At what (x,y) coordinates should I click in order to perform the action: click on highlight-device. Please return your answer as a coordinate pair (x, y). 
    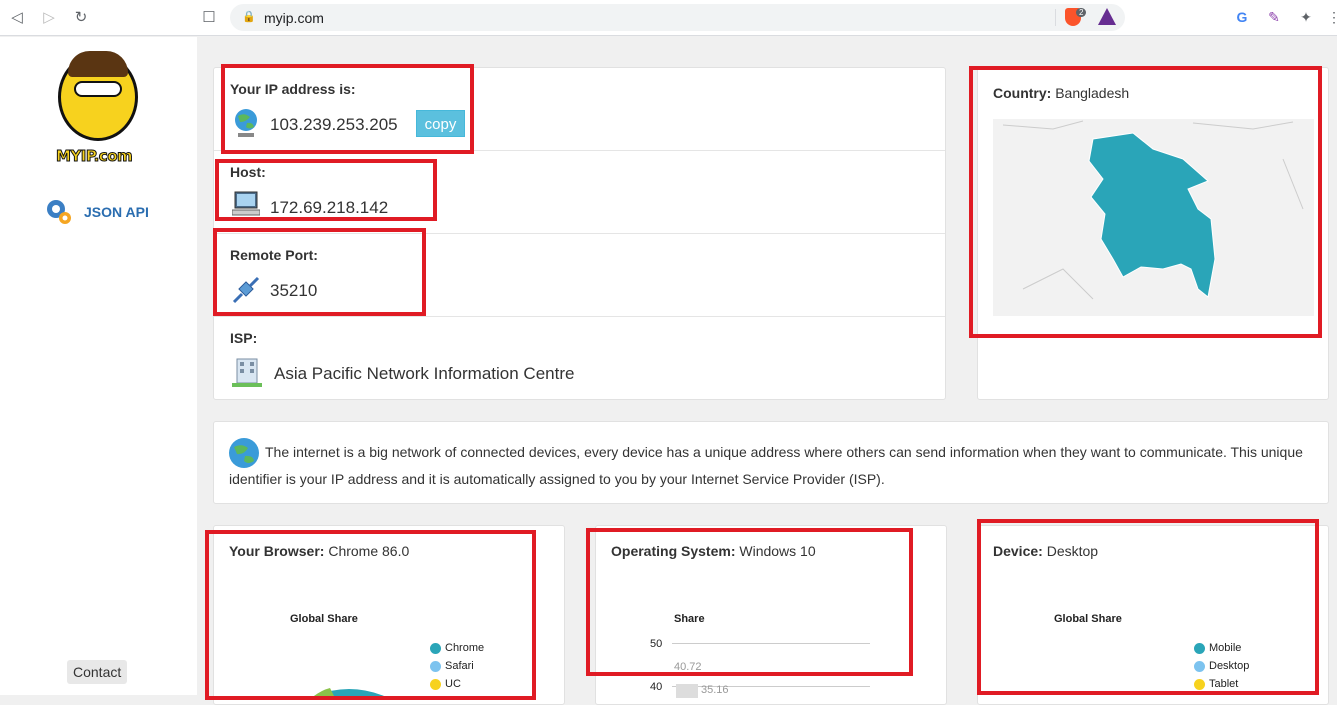
    Looking at the image, I should click on (1148, 607).